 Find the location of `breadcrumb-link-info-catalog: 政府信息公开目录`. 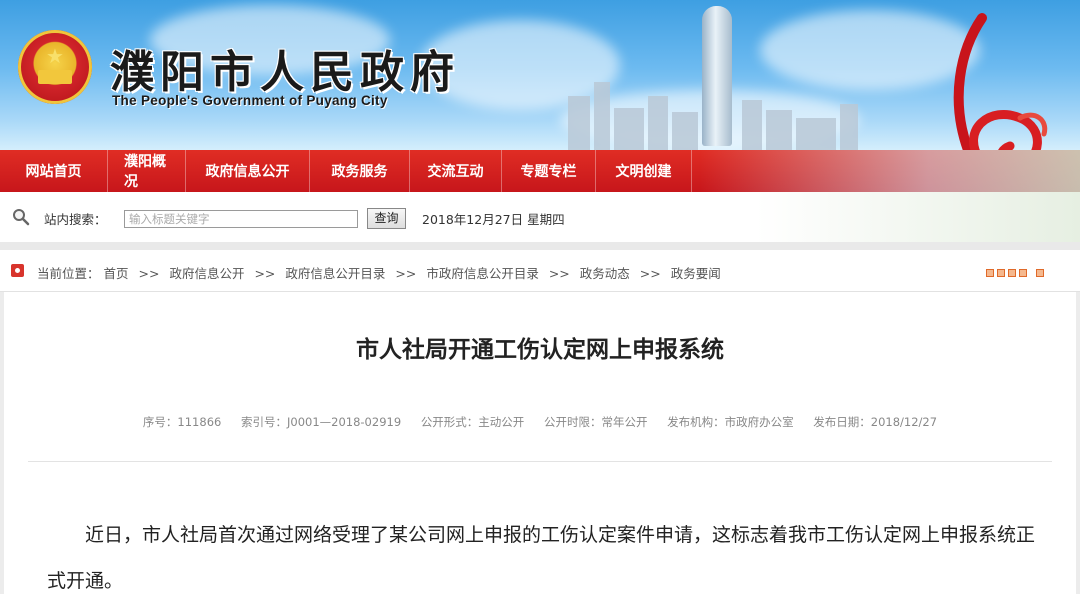

breadcrumb-link-info-catalog: 政府信息公开目录 is located at coordinates (335, 273).